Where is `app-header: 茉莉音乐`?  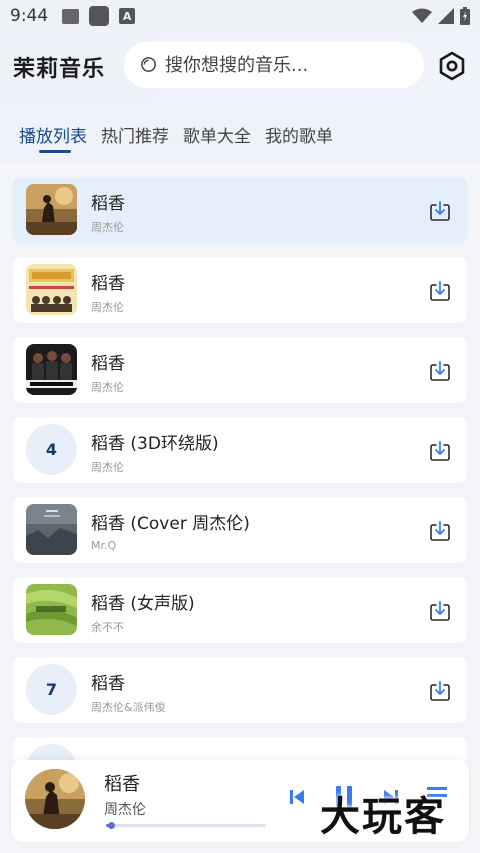
app-header: 茉莉音乐 is located at coordinates (240, 67).